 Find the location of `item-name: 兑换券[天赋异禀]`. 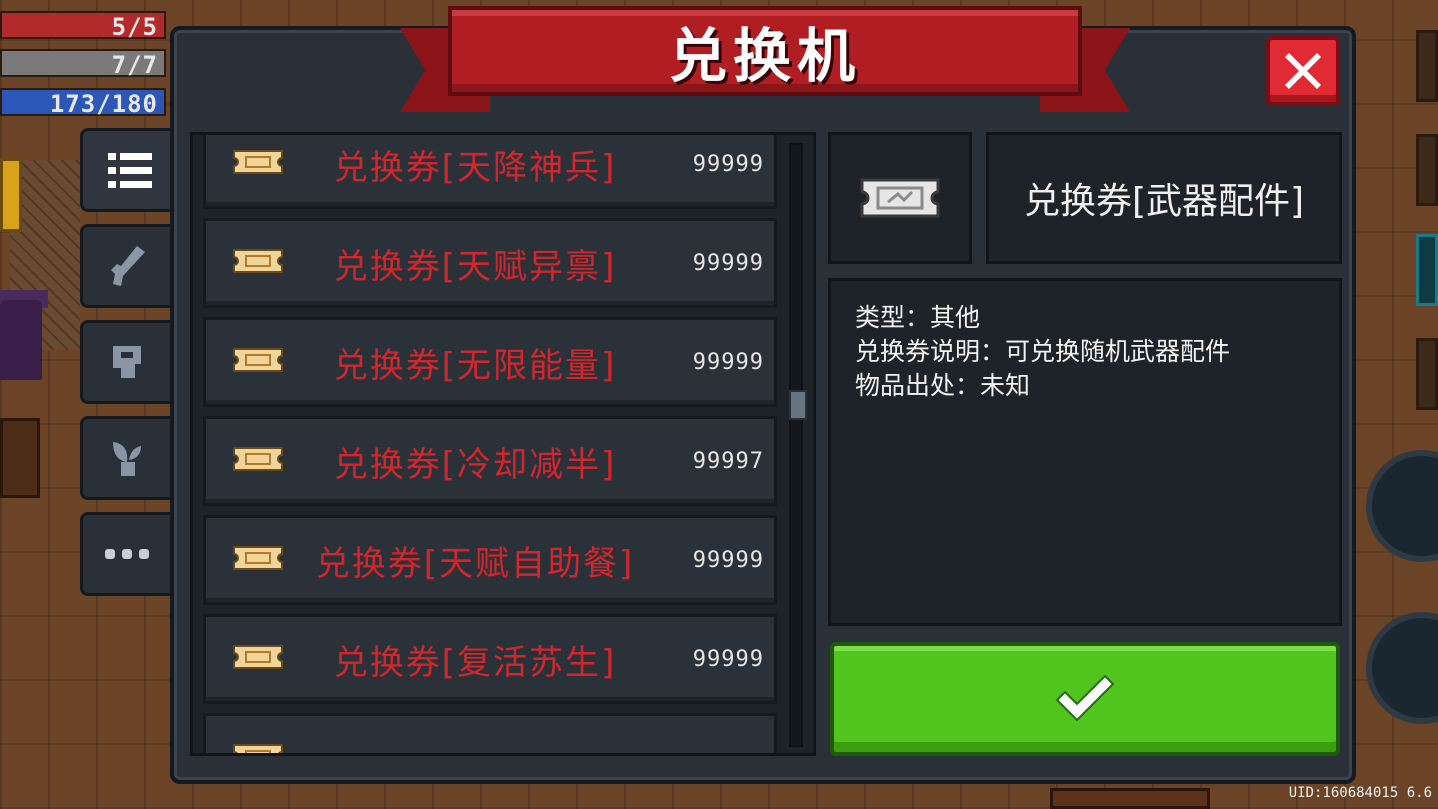

item-name: 兑换券[天赋异禀] is located at coordinates (475, 266).